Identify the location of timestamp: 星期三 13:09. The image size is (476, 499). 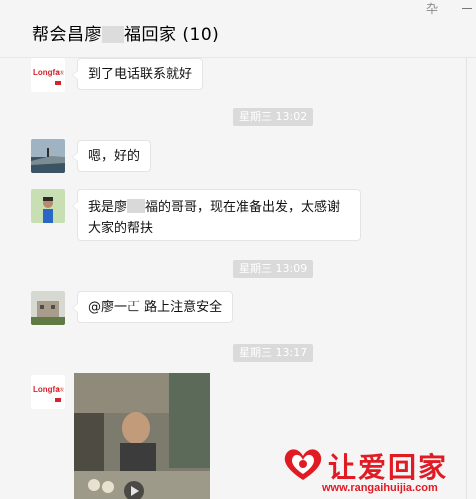
(273, 269).